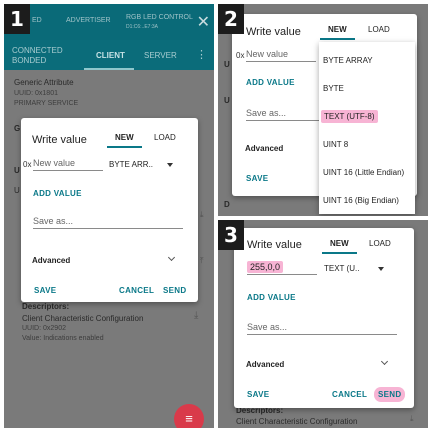 The width and height of the screenshot is (432, 432). I want to click on value-input-text: 255,0,0, so click(265, 267).